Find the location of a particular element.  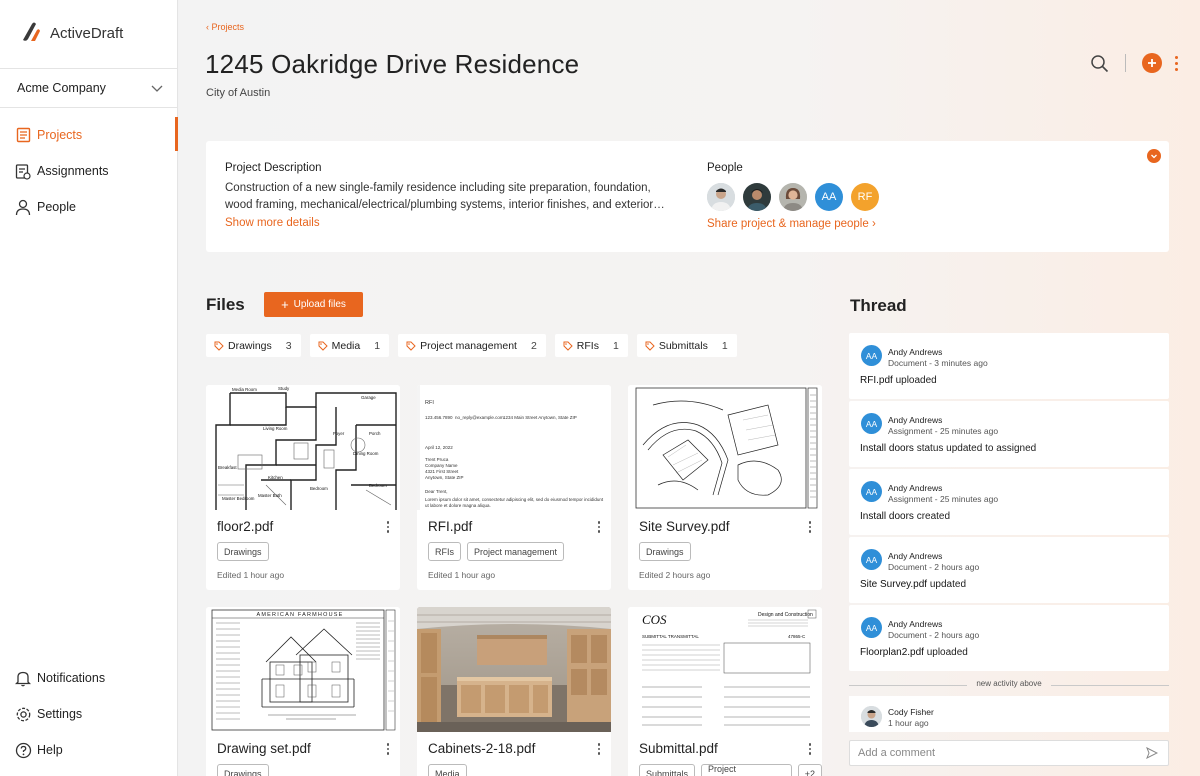

submittal-project-no: 47865-C is located at coordinates (797, 636).